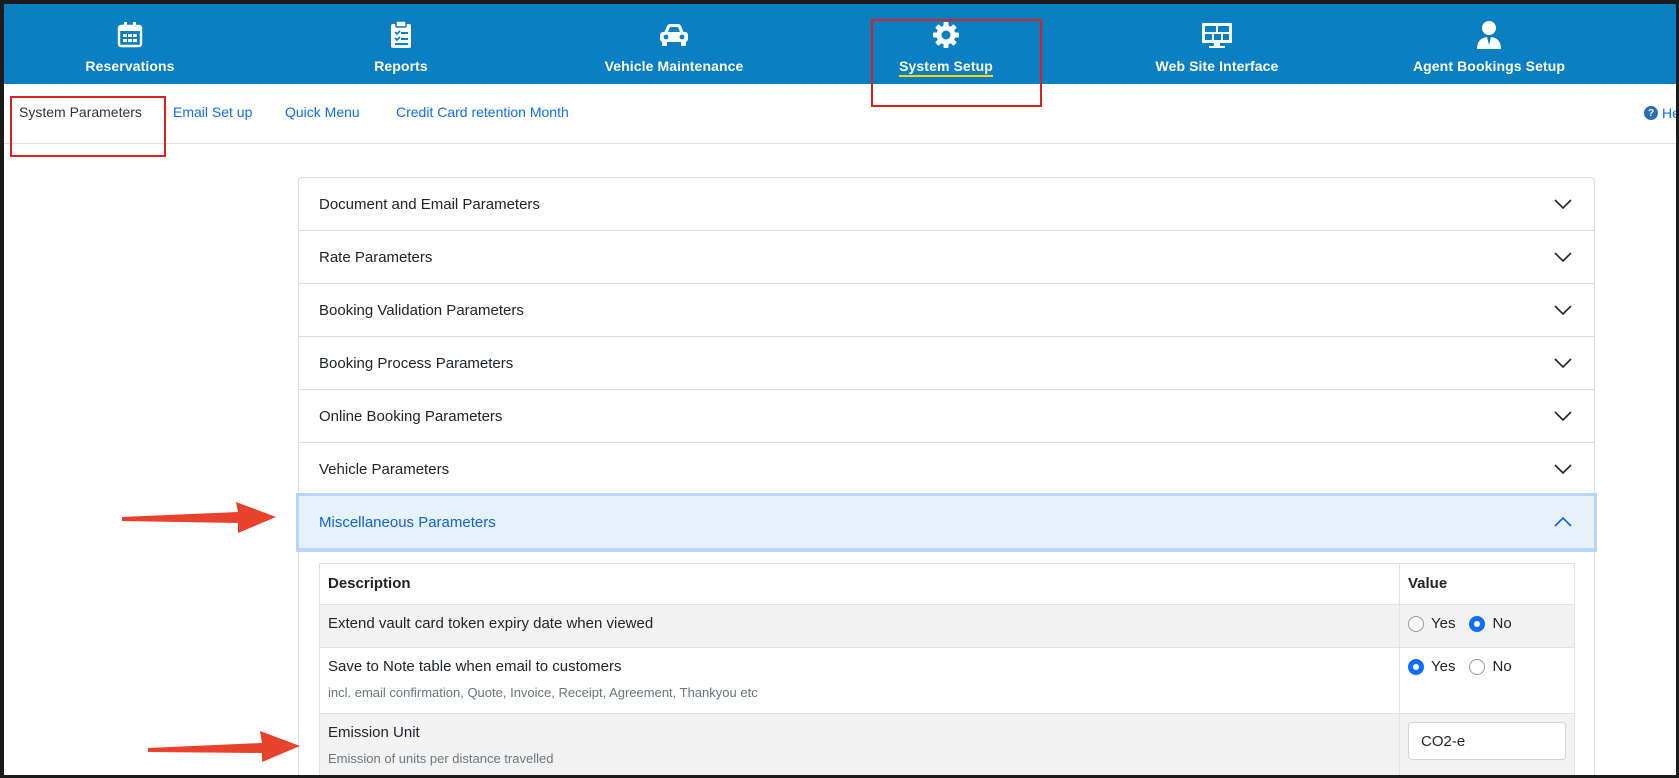  I want to click on nav-agent-bookings-setup: Agent Bookings Setup, so click(1489, 44).